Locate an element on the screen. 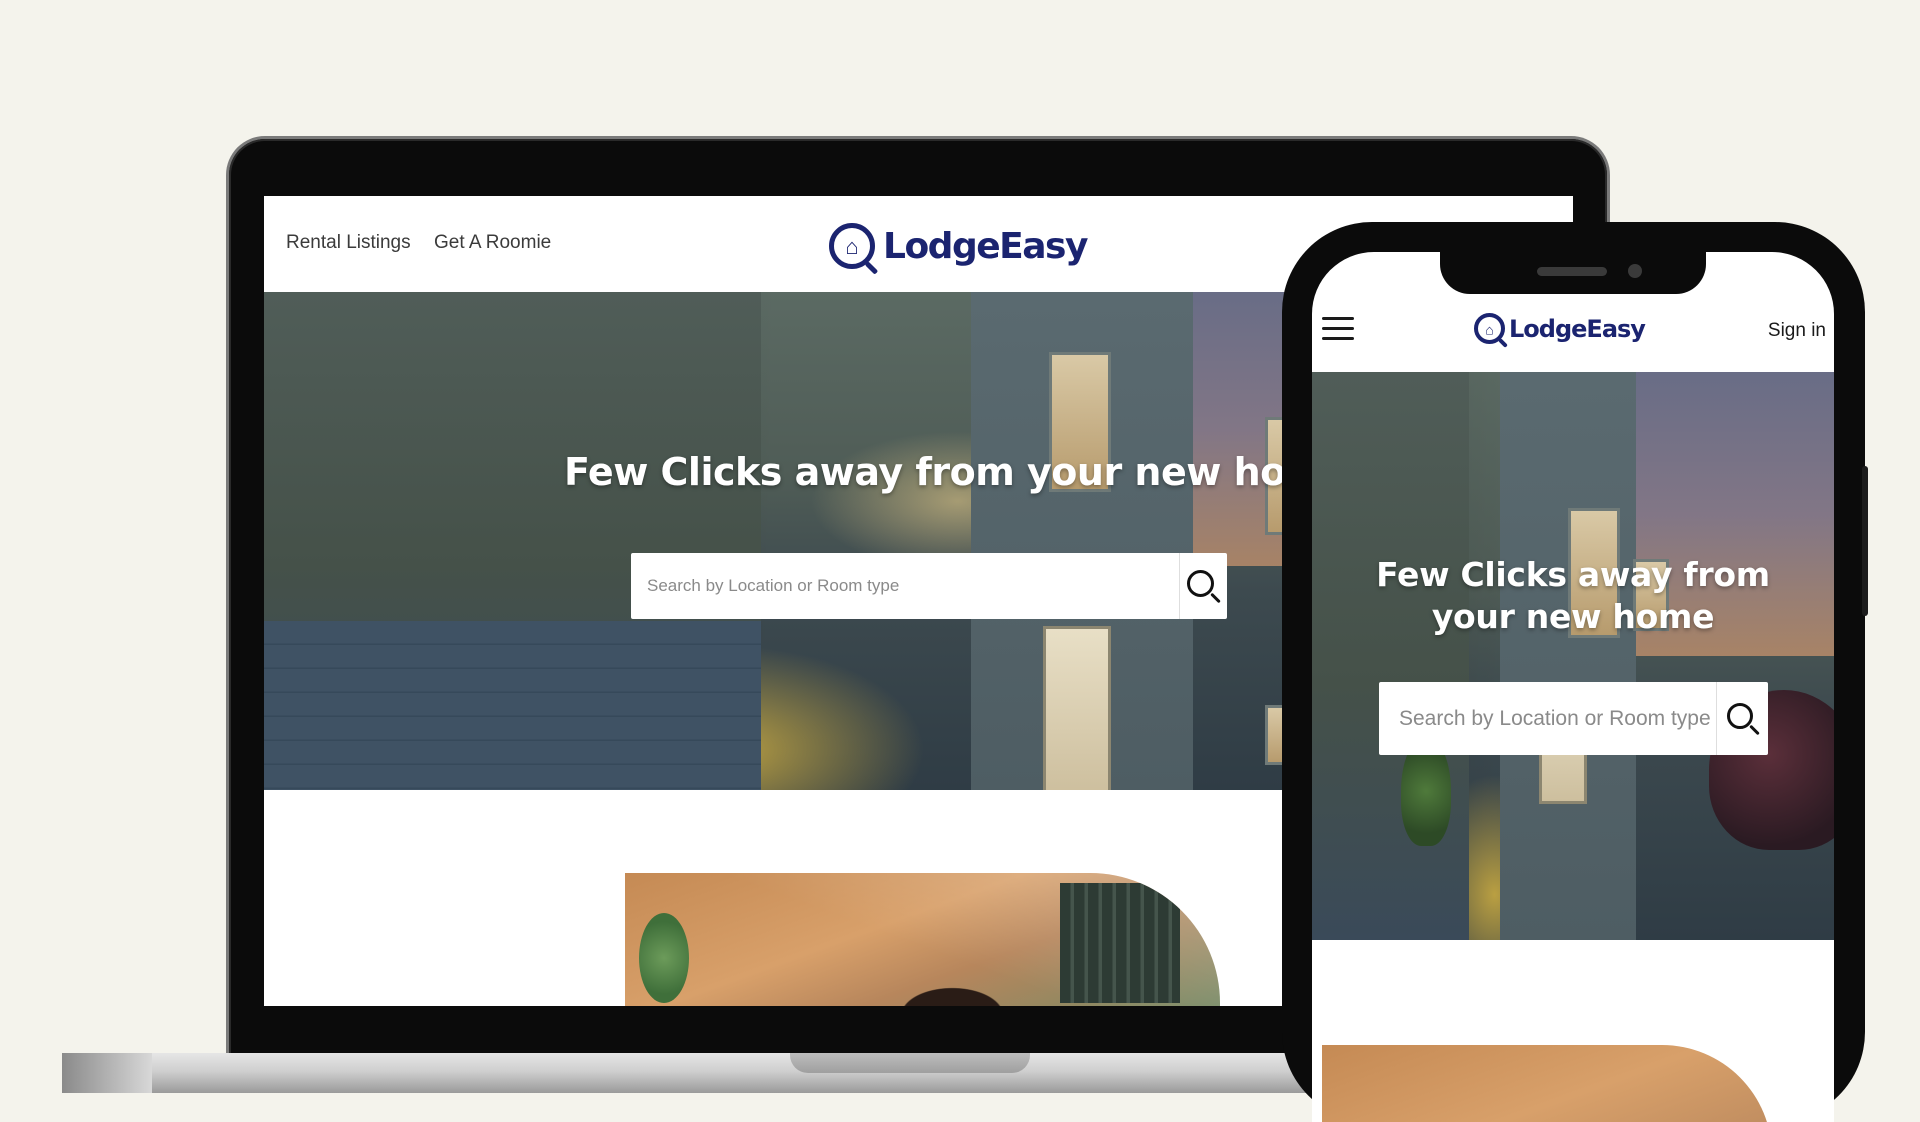 This screenshot has height=1122, width=1920. sign-in-link: Sign in is located at coordinates (1797, 331).